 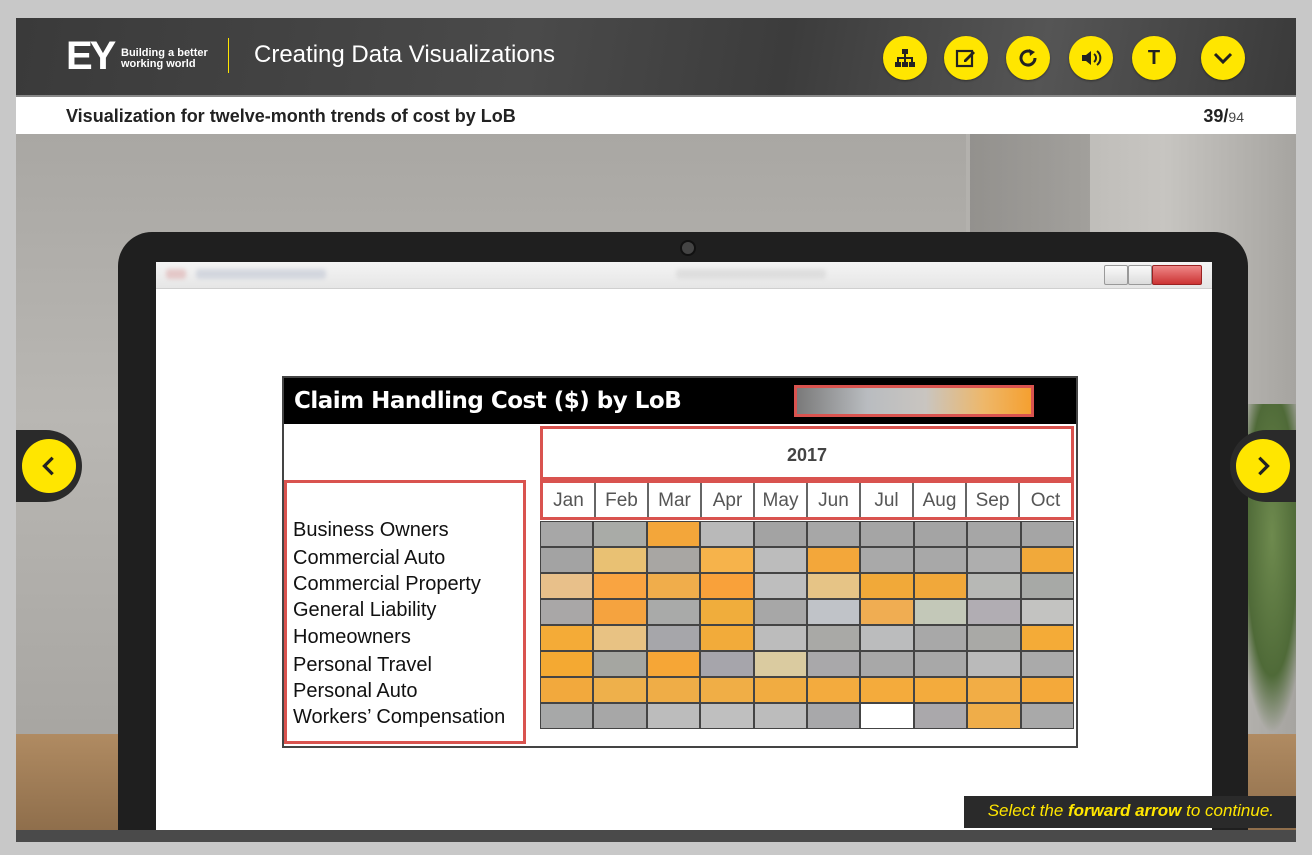 I want to click on lob-label: General Liability, so click(x=365, y=610).